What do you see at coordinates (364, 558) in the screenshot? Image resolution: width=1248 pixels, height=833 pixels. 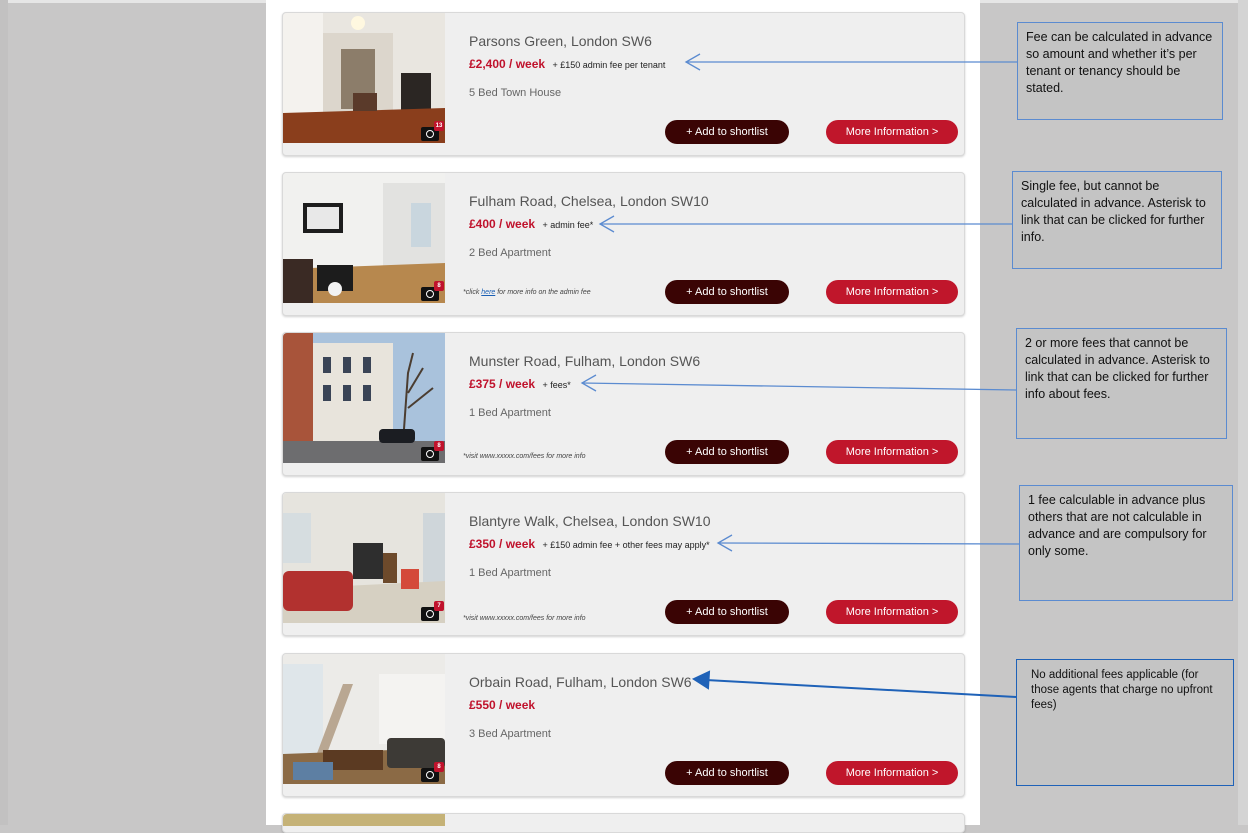 I see `property-photo: 7` at bounding box center [364, 558].